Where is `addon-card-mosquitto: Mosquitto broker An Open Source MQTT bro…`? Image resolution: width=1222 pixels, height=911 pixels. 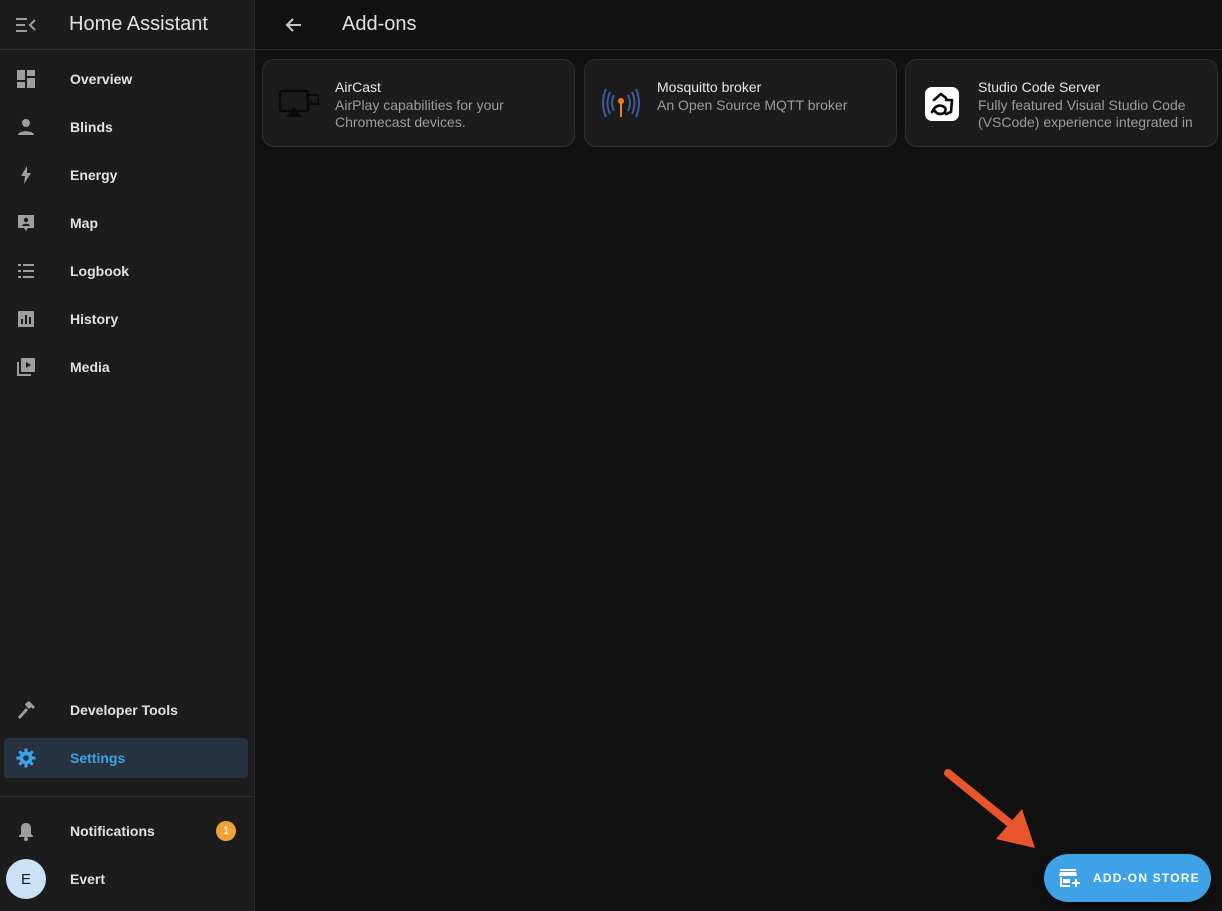 addon-card-mosquitto: Mosquitto broker An Open Source MQTT bro… is located at coordinates (740, 103).